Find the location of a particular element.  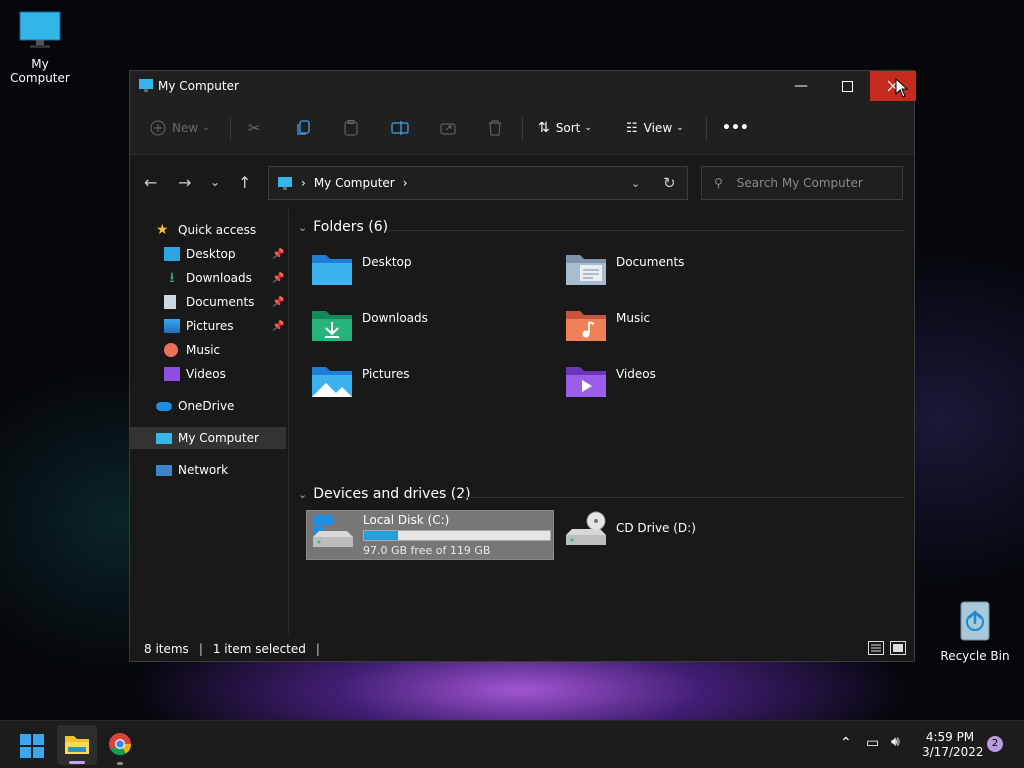

star-icon: ★ is located at coordinates (162, 230).